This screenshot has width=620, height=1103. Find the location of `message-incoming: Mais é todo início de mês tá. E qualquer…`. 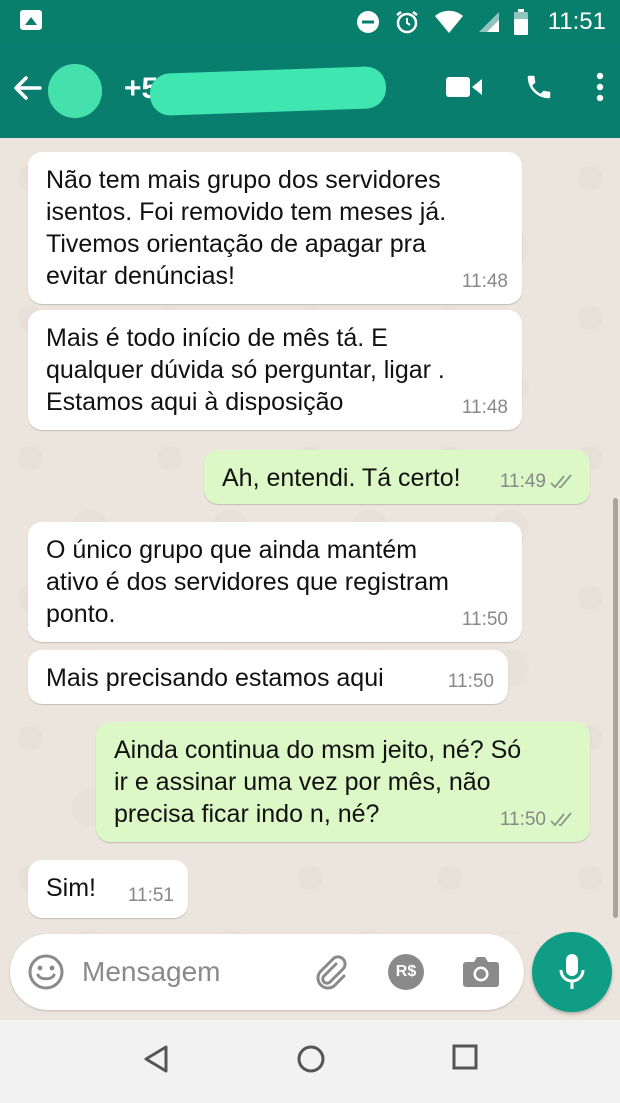

message-incoming: Mais é todo início de mês tá. E qualquer… is located at coordinates (275, 370).